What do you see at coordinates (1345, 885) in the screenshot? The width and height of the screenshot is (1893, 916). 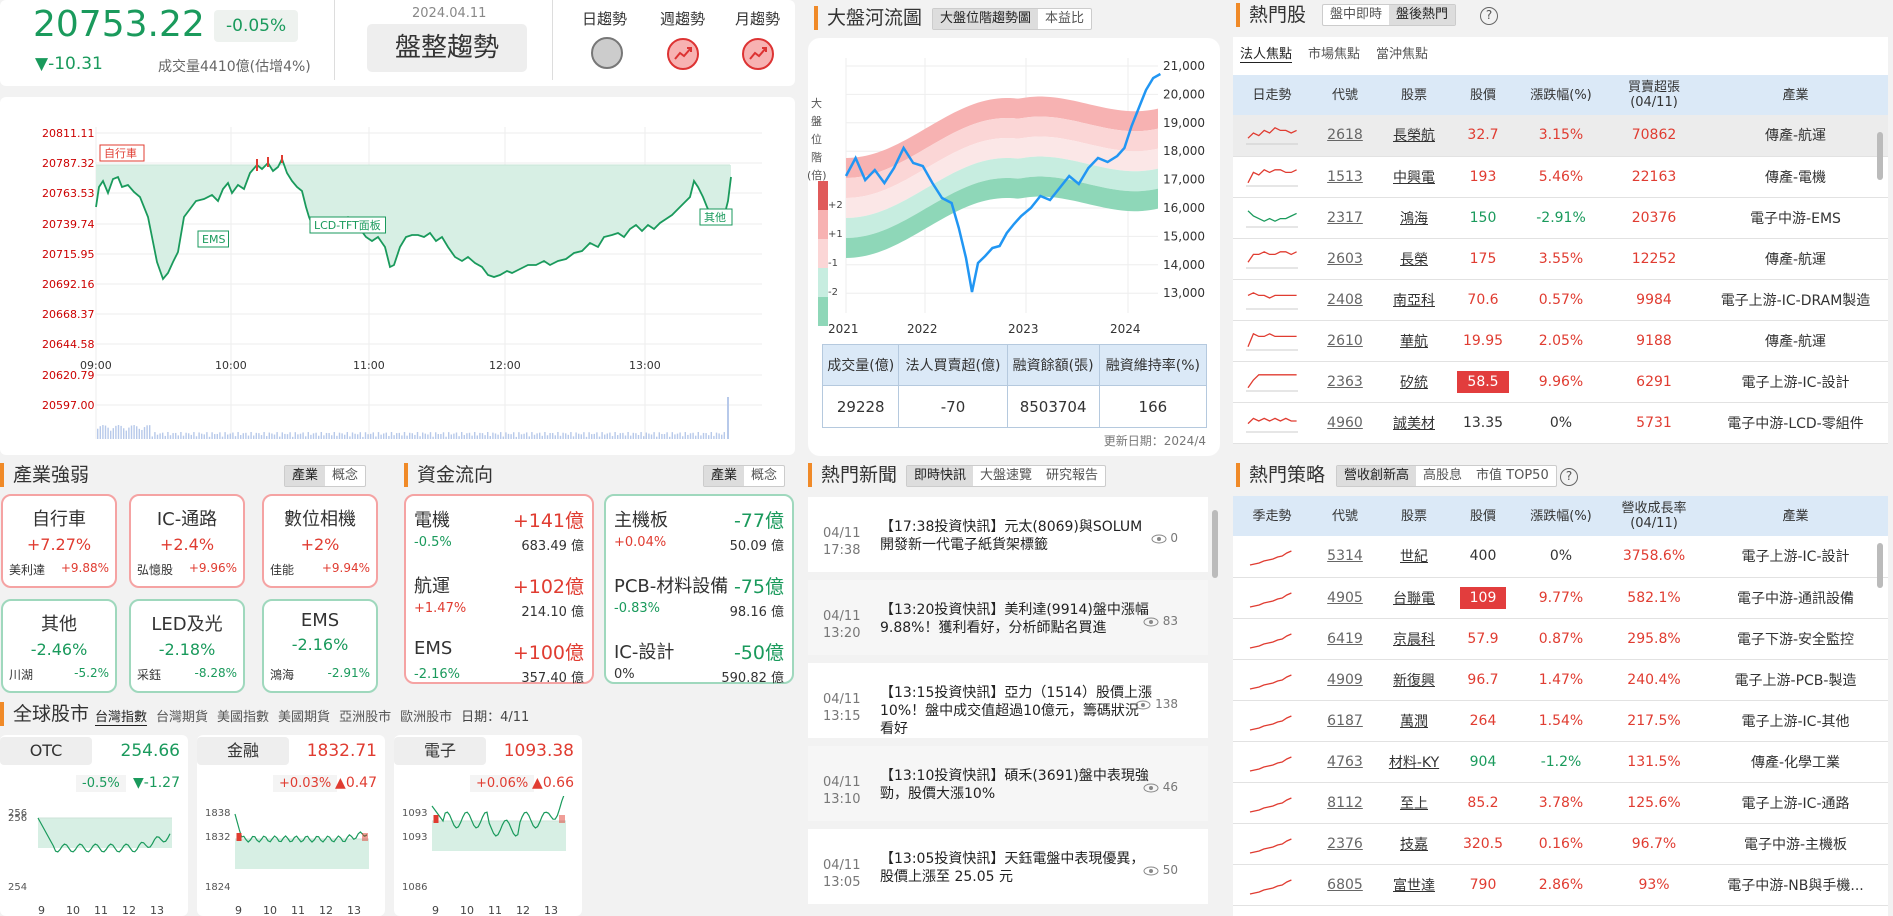 I see `stock-code: 6805` at bounding box center [1345, 885].